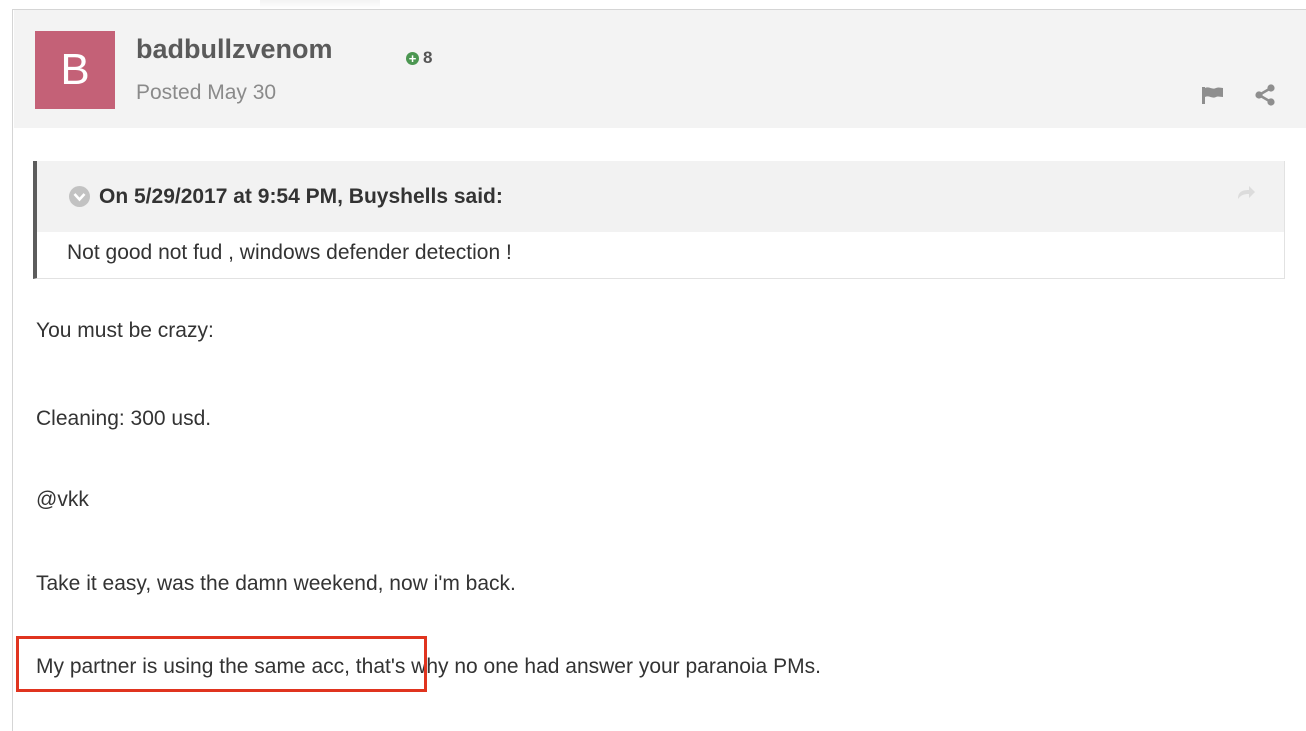  What do you see at coordinates (301, 196) in the screenshot?
I see `quote-citation: On 5/29/2017 at 9:54 PM, Buyshells said:` at bounding box center [301, 196].